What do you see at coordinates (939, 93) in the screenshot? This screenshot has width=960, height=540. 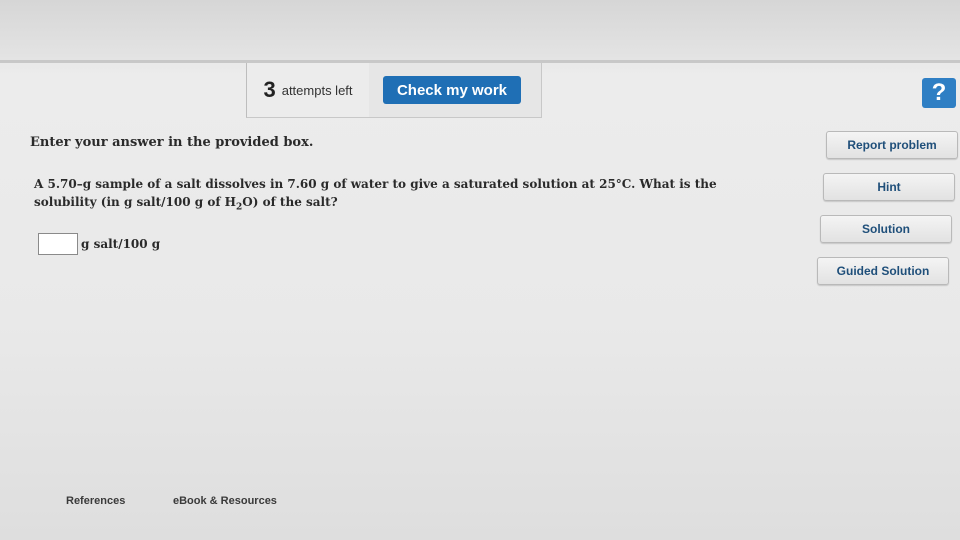 I see `help-icon: ?` at bounding box center [939, 93].